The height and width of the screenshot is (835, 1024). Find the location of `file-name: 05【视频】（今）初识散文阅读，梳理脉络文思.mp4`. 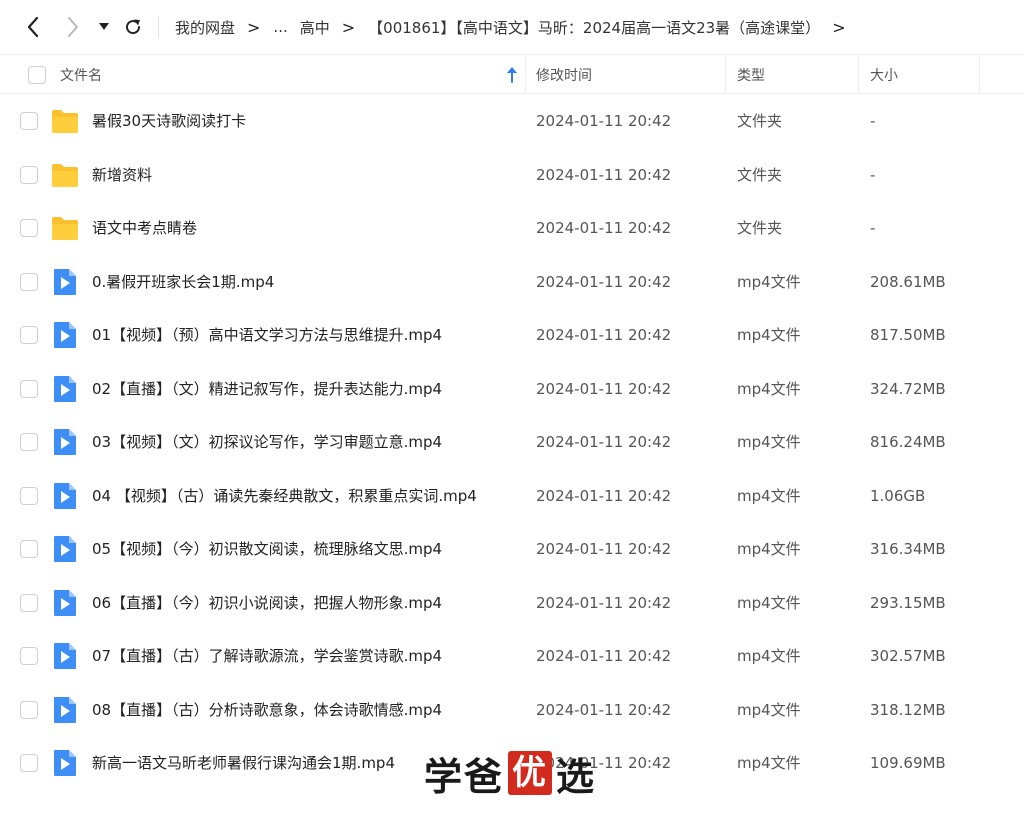

file-name: 05【视频】（今）初识散文阅读，梳理脉络文思.mp4 is located at coordinates (267, 549).